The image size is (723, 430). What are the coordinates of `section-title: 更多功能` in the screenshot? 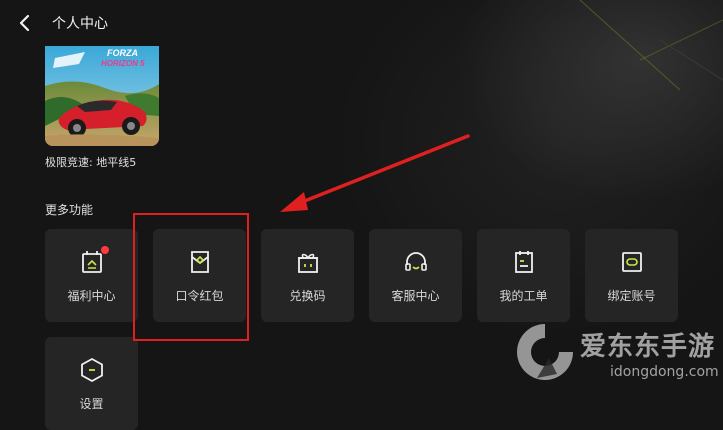 It's located at (69, 210).